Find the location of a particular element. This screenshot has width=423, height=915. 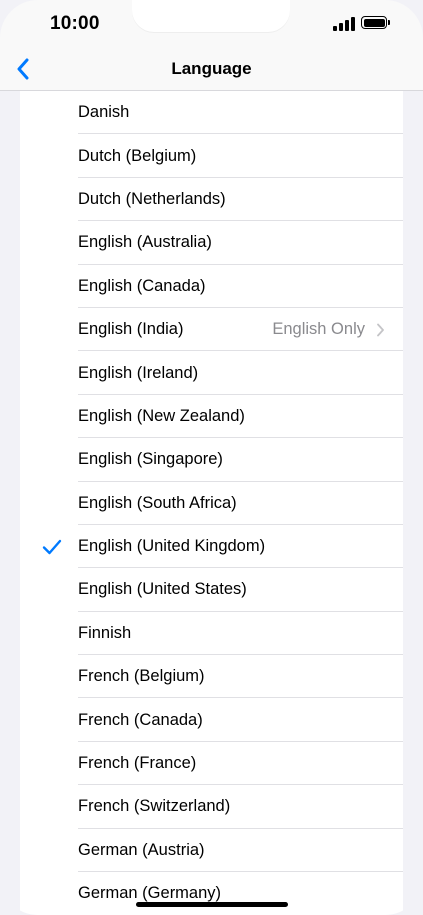

language-label: English (Australia) is located at coordinates (145, 242).